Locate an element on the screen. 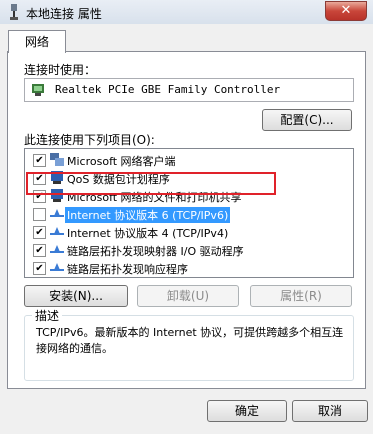  cancel-button: 取消 is located at coordinates (330, 411).